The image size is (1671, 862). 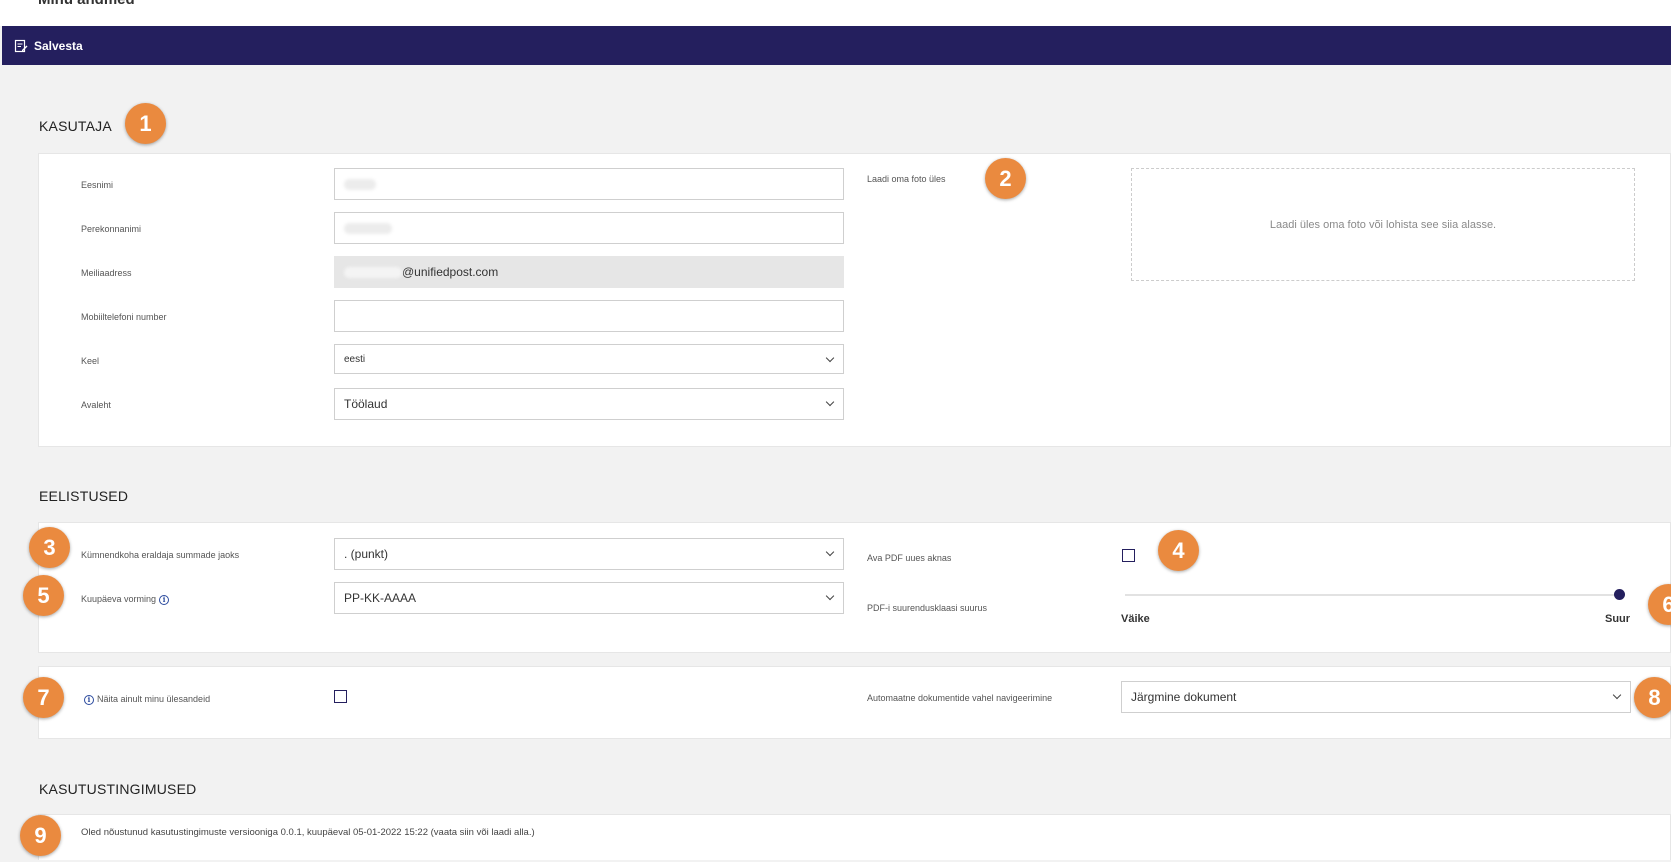 I want to click on first-name-input, so click(x=589, y=184).